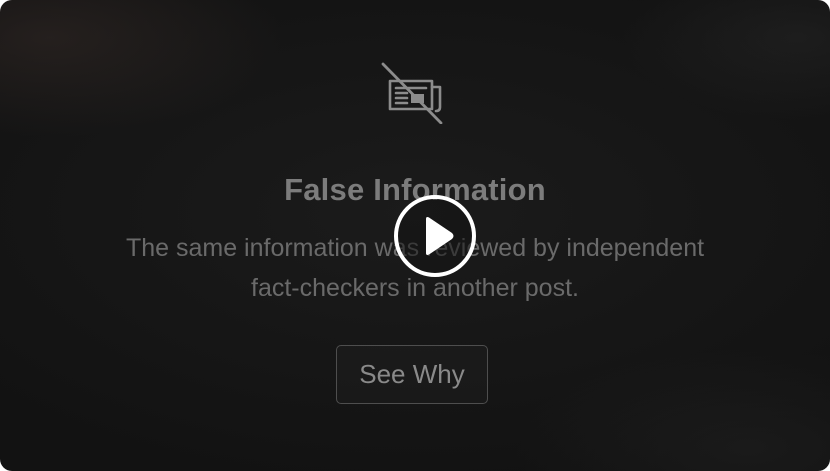 This screenshot has width=830, height=471. What do you see at coordinates (440, 236) in the screenshot?
I see `play-icon` at bounding box center [440, 236].